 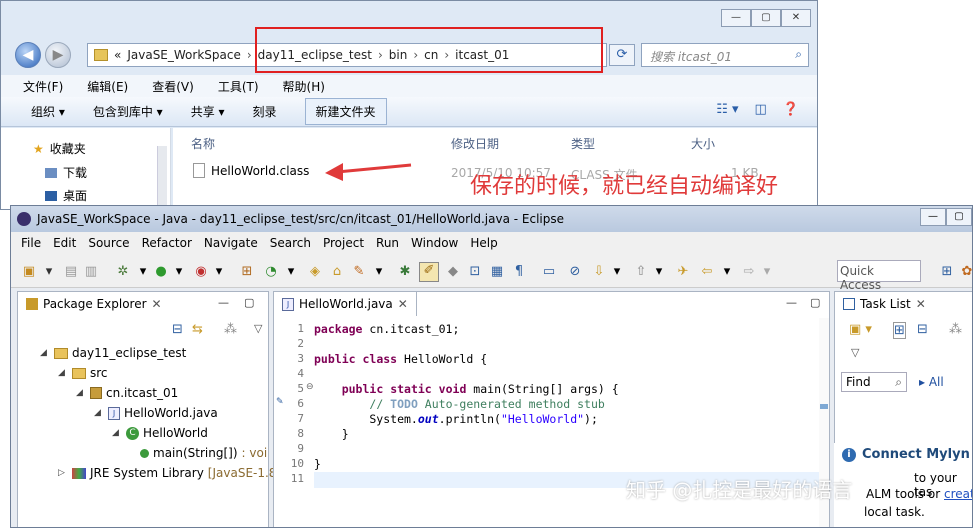 What do you see at coordinates (169, 473) in the screenshot?
I see `tree-item-jre: ▷ JRE System Library [JavaSE-1.8]` at bounding box center [169, 473].